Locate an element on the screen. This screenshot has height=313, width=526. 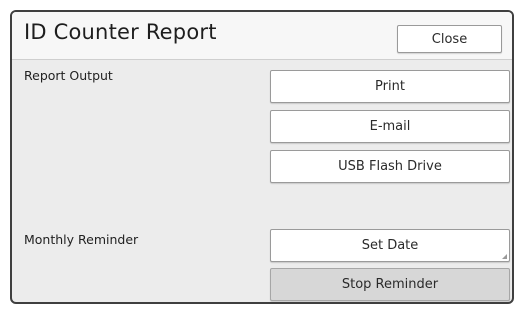
corner-indicator-icon is located at coordinates (504, 256).